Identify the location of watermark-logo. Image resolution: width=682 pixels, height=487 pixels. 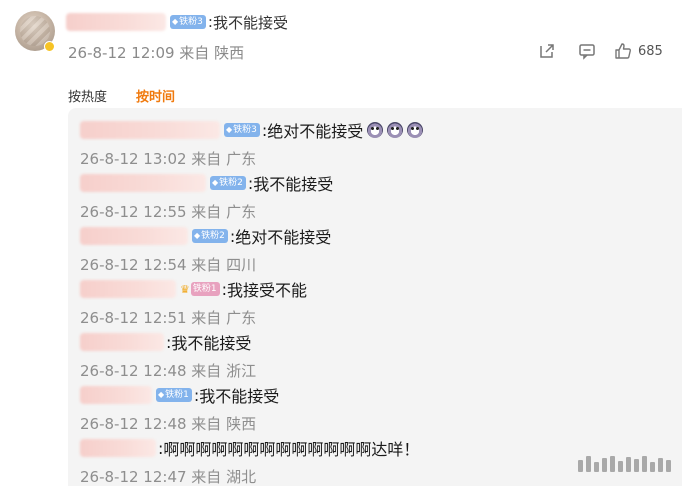
(624, 464).